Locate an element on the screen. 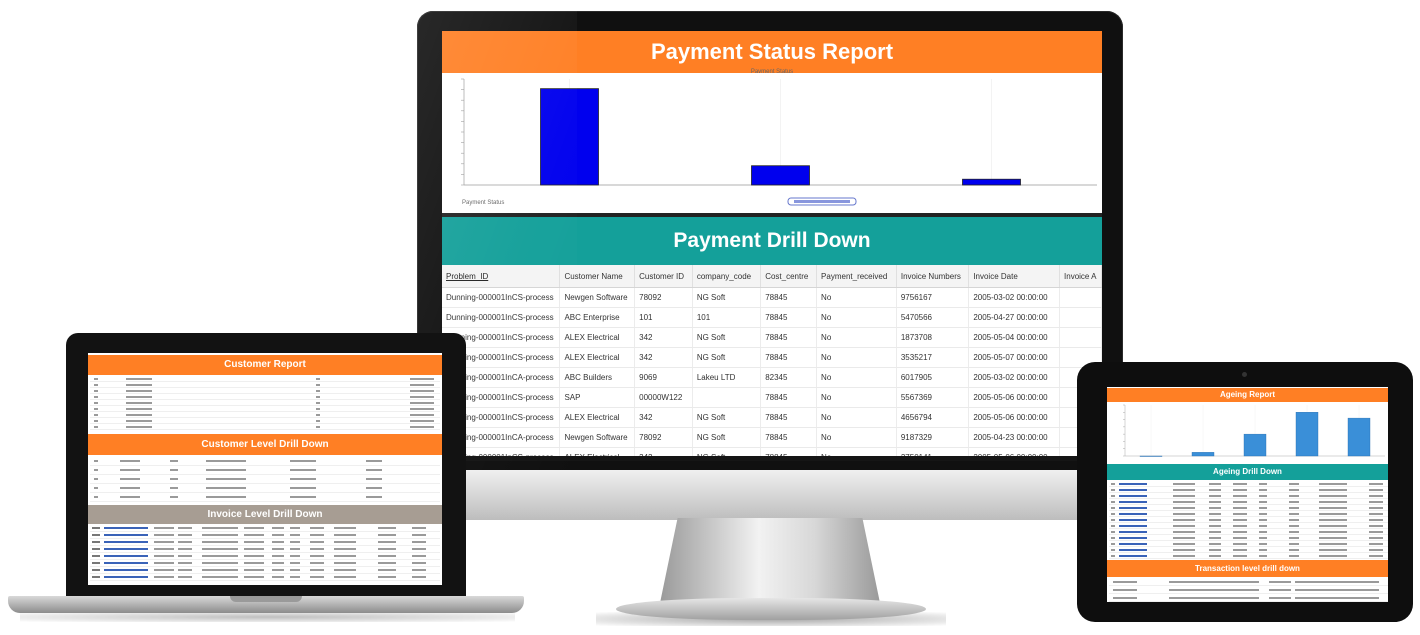 The image size is (1420, 635). table-cell: NG Soft is located at coordinates (727, 417).